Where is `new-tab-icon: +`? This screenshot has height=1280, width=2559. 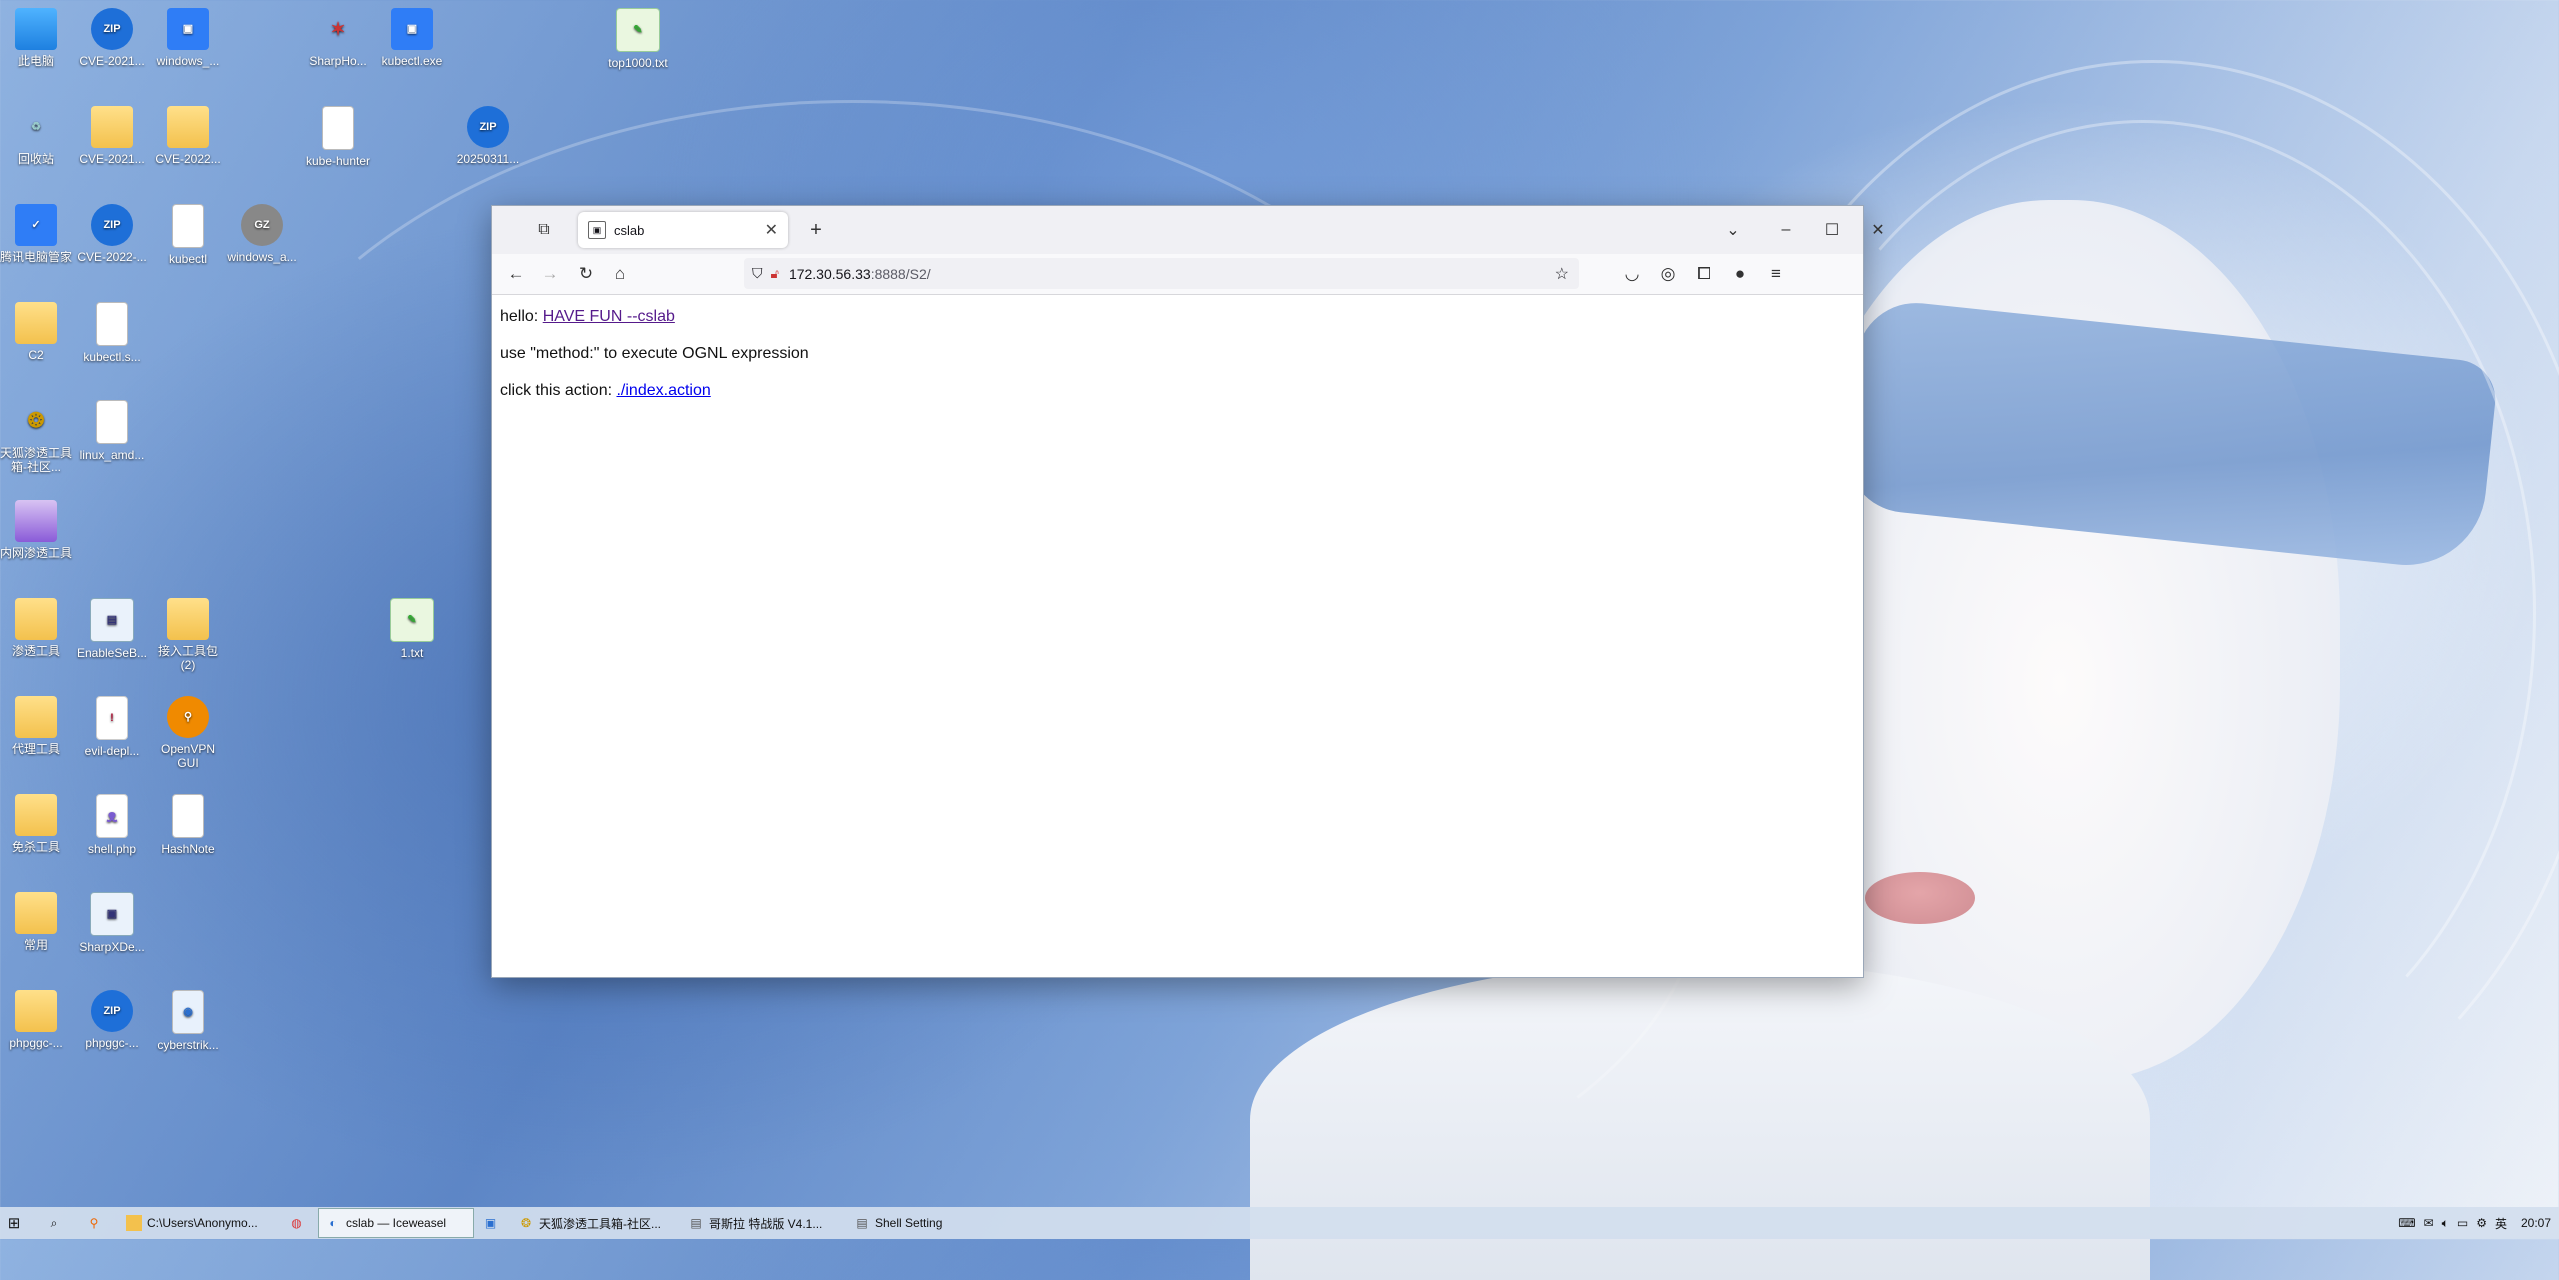
new-tab-icon: + is located at coordinates (816, 230).